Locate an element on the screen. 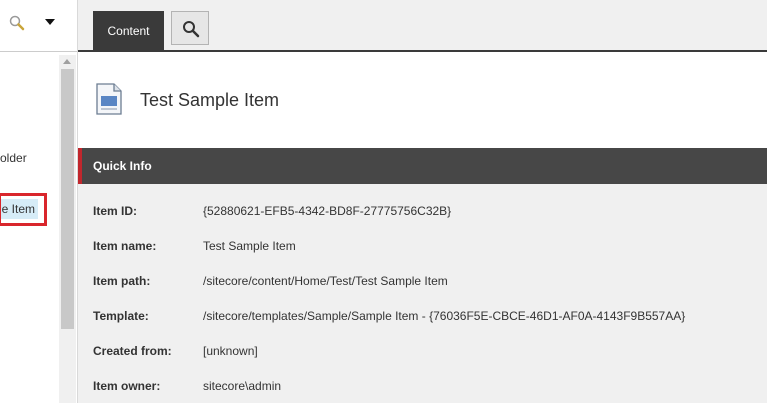  tree-scrollbar is located at coordinates (67, 229).